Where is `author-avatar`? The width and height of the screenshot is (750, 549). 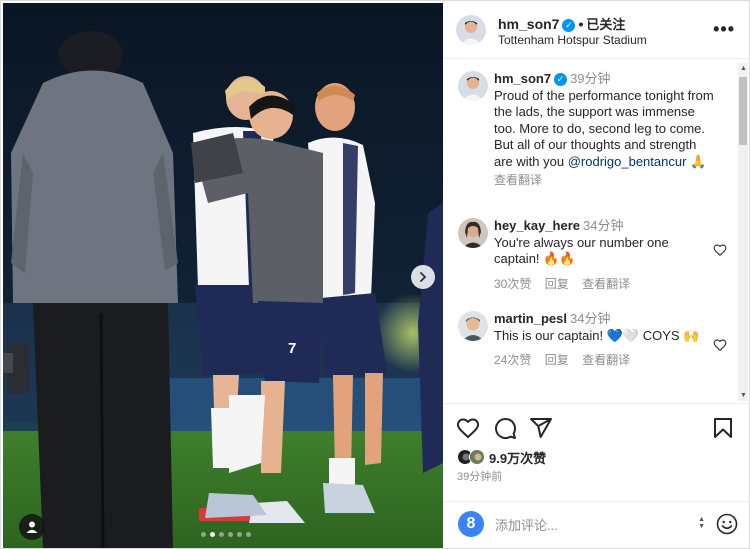 author-avatar is located at coordinates (471, 30).